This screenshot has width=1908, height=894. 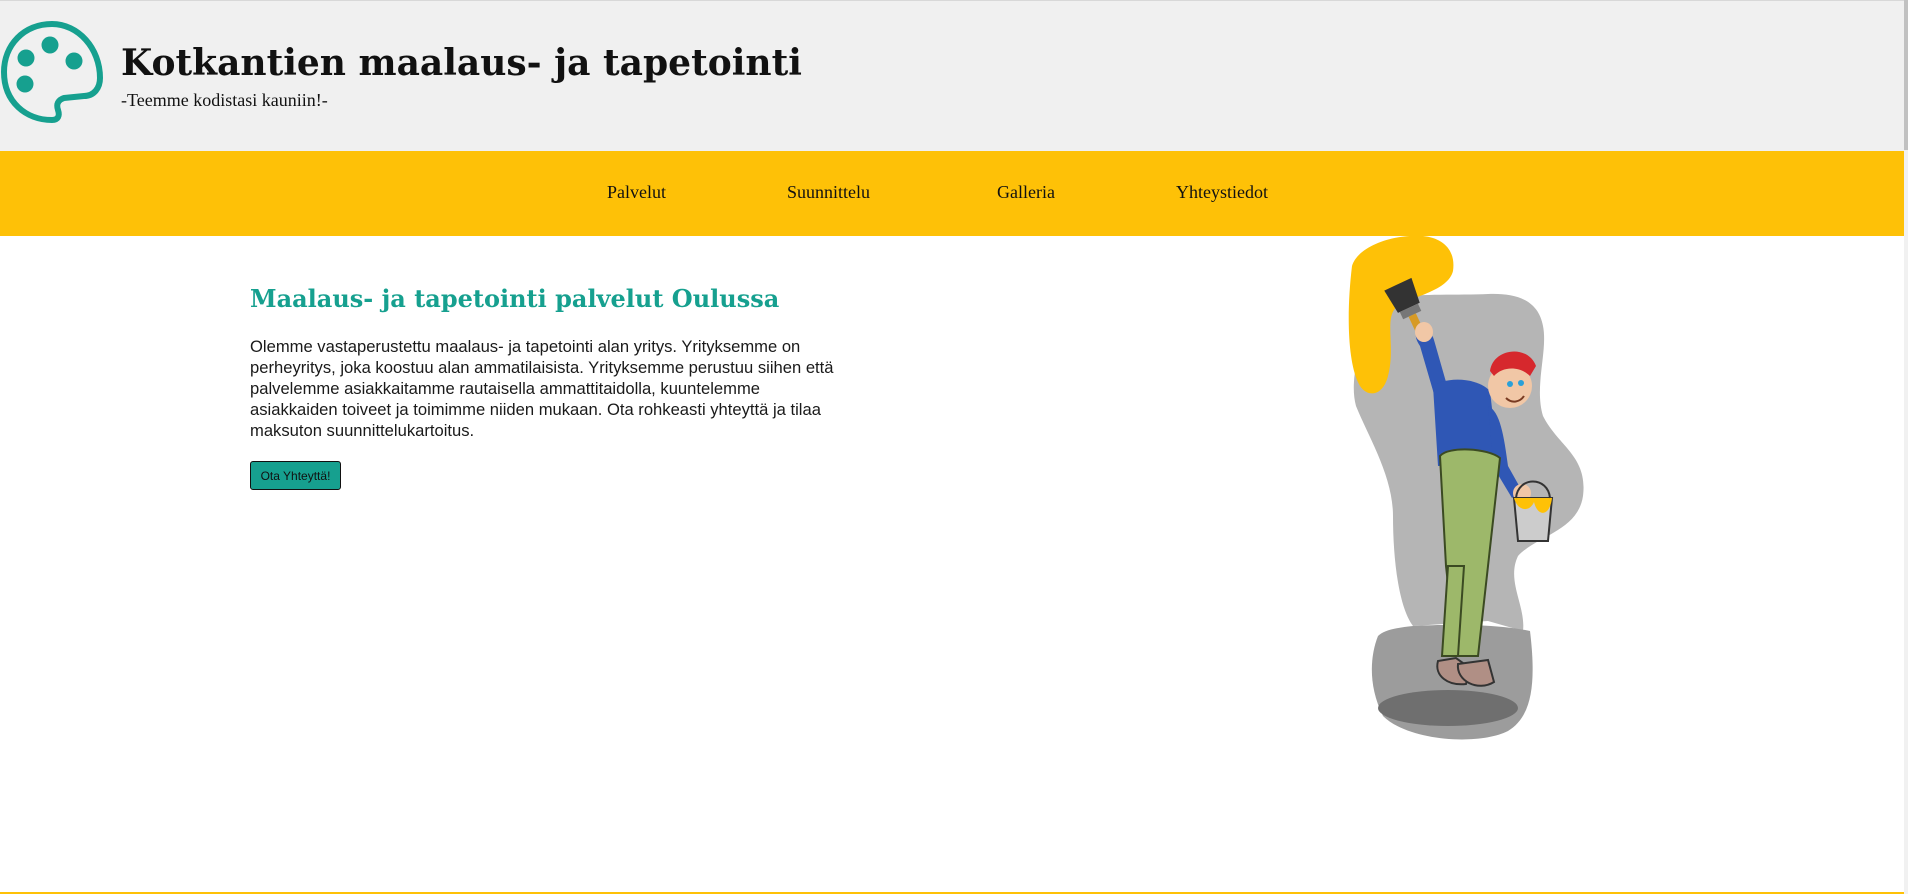 What do you see at coordinates (1222, 192) in the screenshot?
I see `nav-item-yhteystiedot: Yhteystiedot` at bounding box center [1222, 192].